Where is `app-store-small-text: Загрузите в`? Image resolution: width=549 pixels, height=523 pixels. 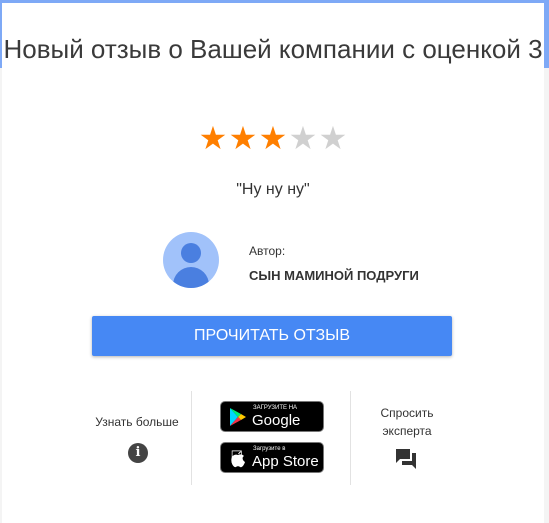
app-store-small-text: Загрузите в is located at coordinates (269, 449).